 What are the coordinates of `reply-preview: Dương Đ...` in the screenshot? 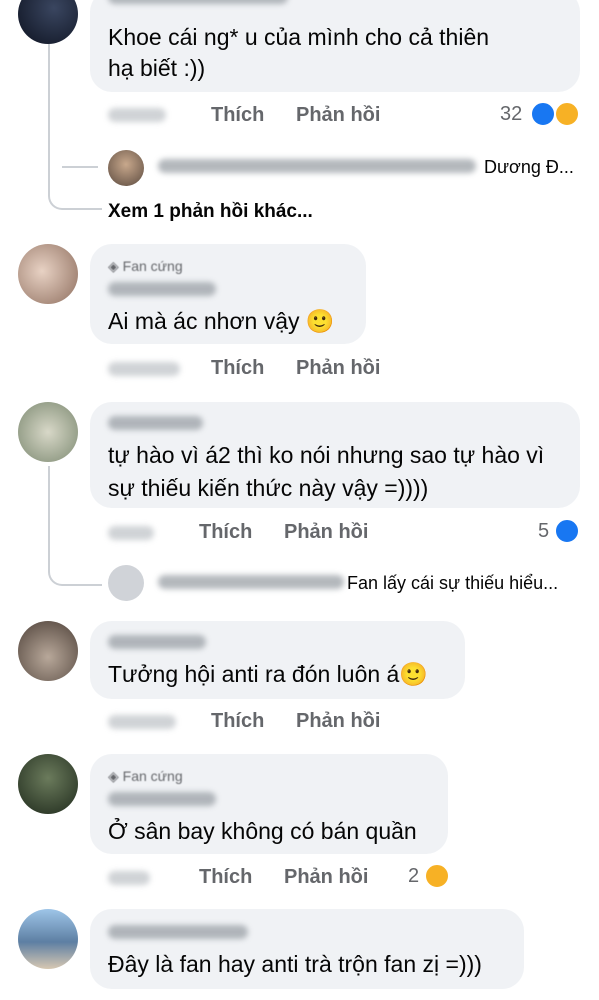 It's located at (529, 167).